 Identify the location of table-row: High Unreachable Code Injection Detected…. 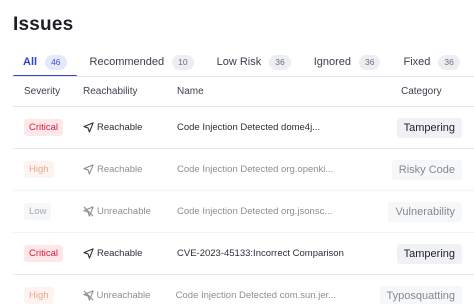
(243, 289).